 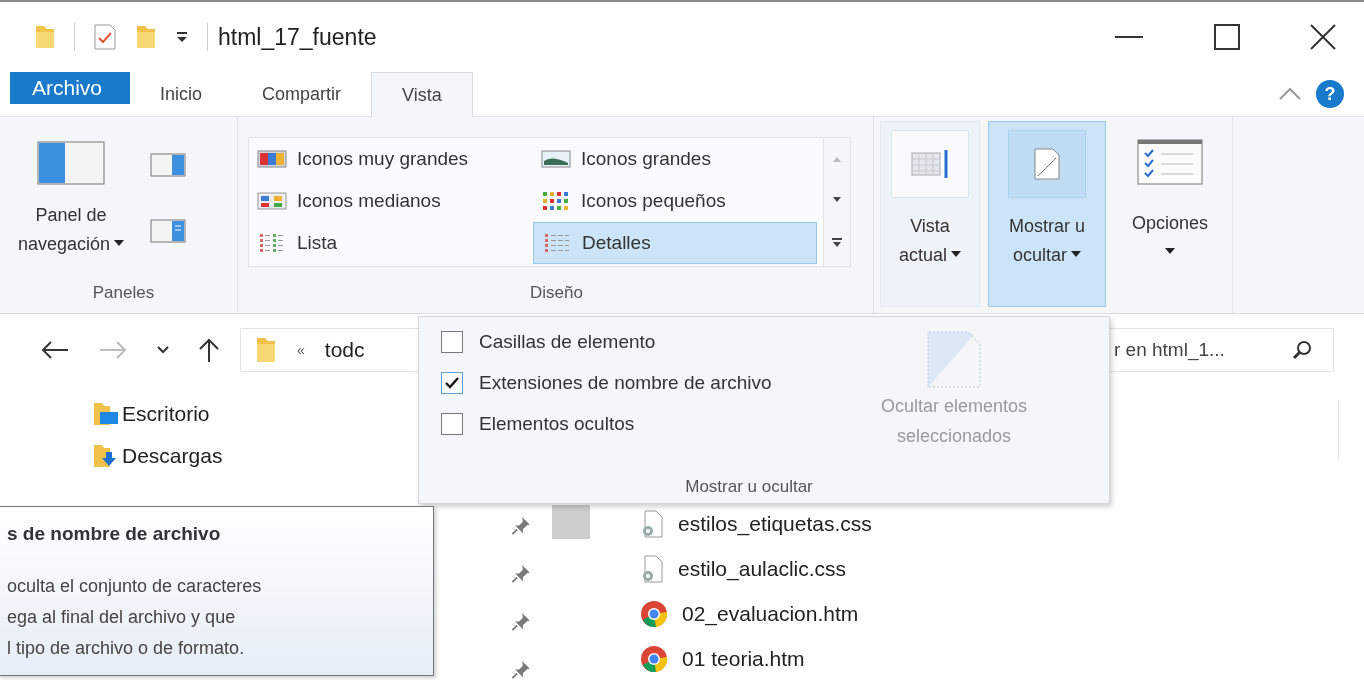 I want to click on group-label: Paneles, so click(x=123, y=293).